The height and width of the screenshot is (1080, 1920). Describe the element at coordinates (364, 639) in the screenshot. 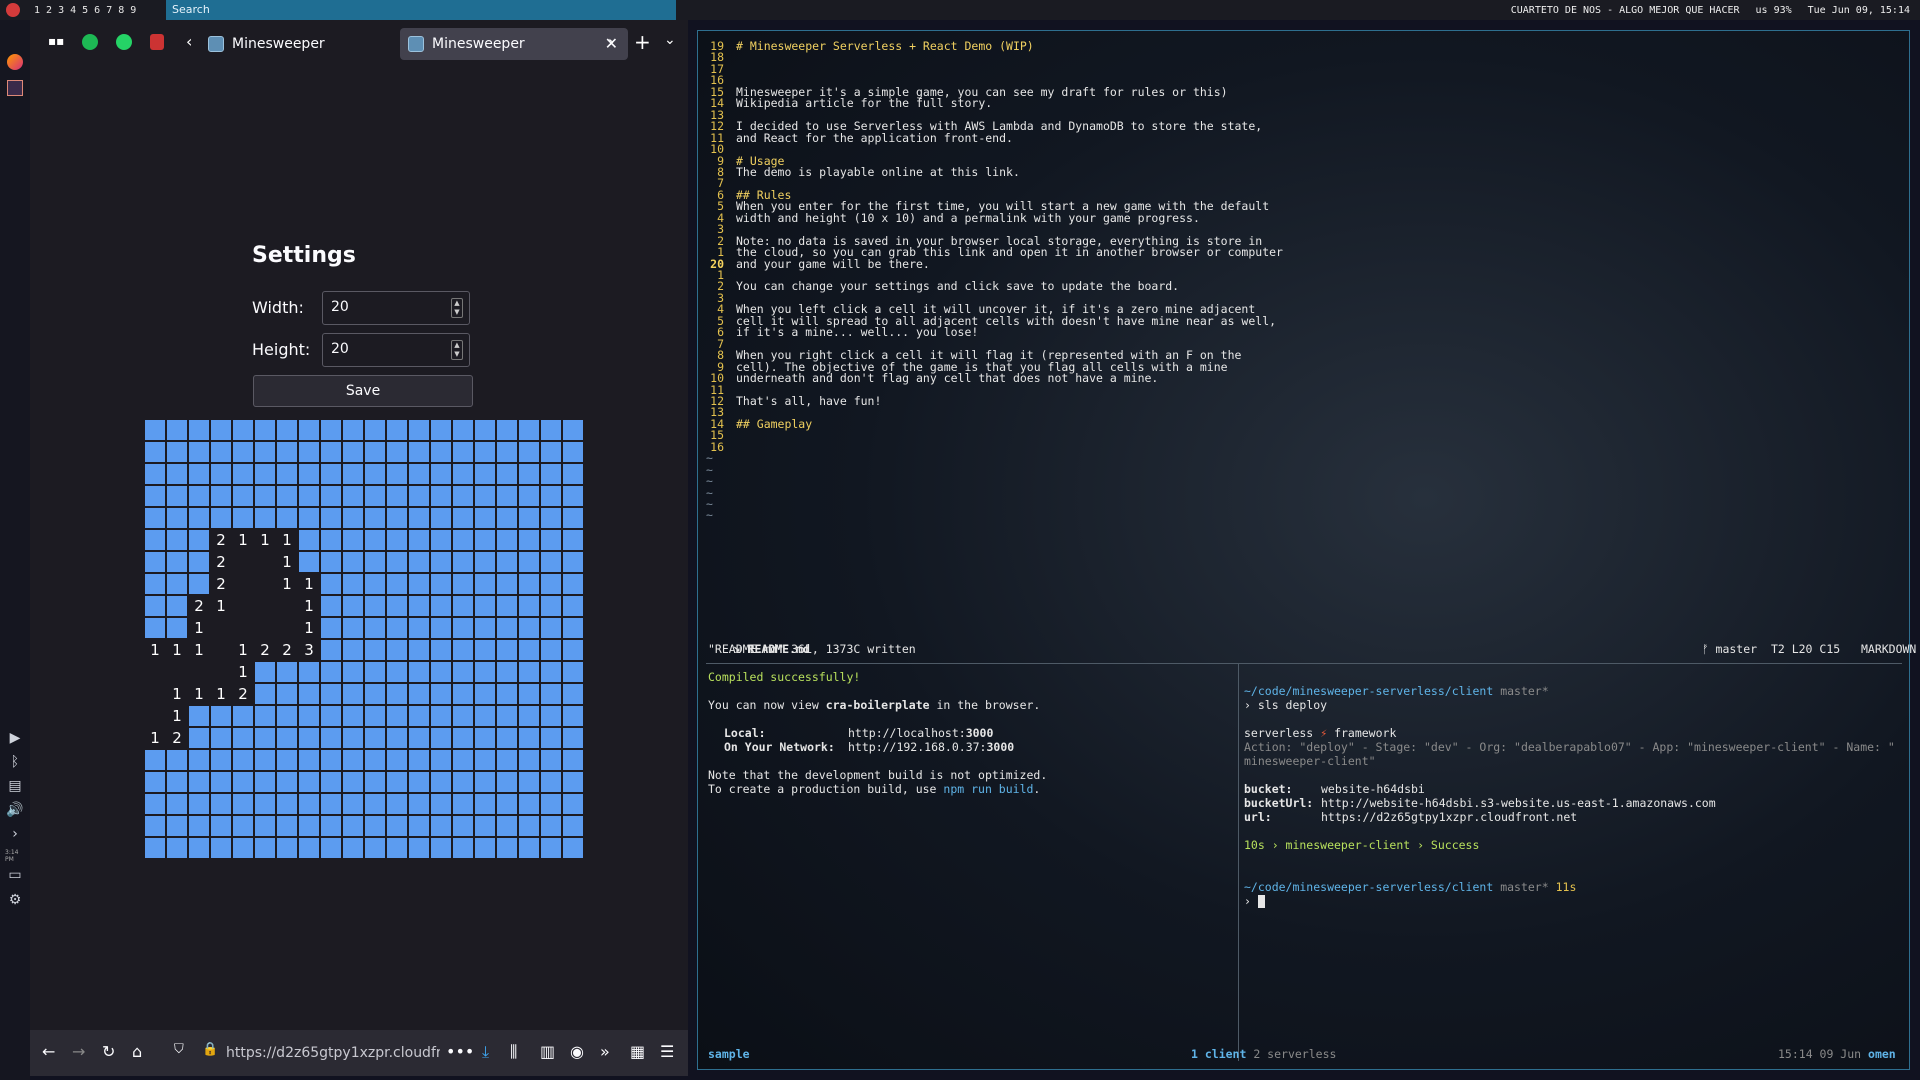

I see `minesweeper-board: 21112121121111111122311112112` at that location.